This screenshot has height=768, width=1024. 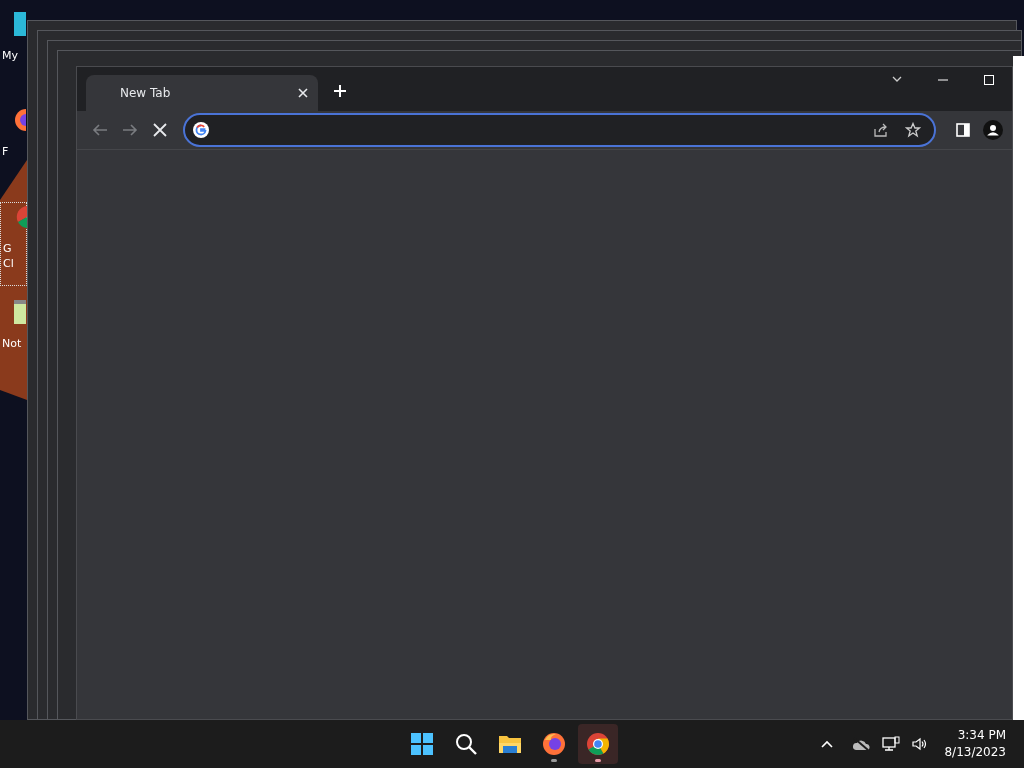 What do you see at coordinates (891, 744) in the screenshot?
I see `network-icon` at bounding box center [891, 744].